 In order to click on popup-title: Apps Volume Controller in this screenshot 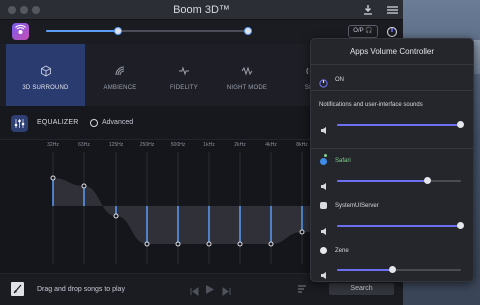, I will do `click(392, 51)`.